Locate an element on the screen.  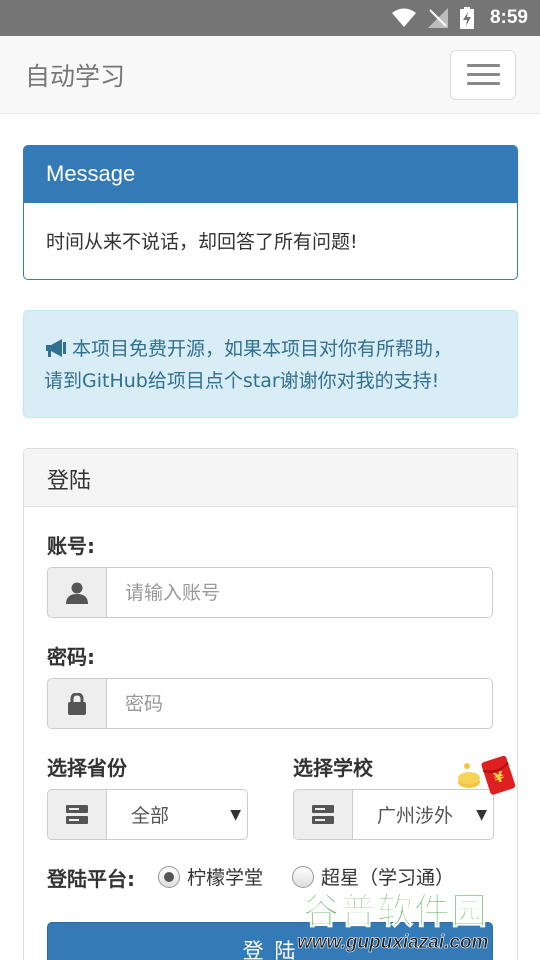
menu-icon is located at coordinates (483, 65).